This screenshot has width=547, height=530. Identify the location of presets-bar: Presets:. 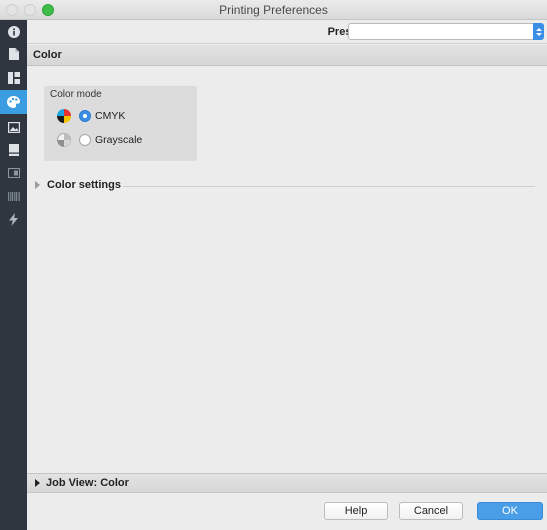
(287, 32).